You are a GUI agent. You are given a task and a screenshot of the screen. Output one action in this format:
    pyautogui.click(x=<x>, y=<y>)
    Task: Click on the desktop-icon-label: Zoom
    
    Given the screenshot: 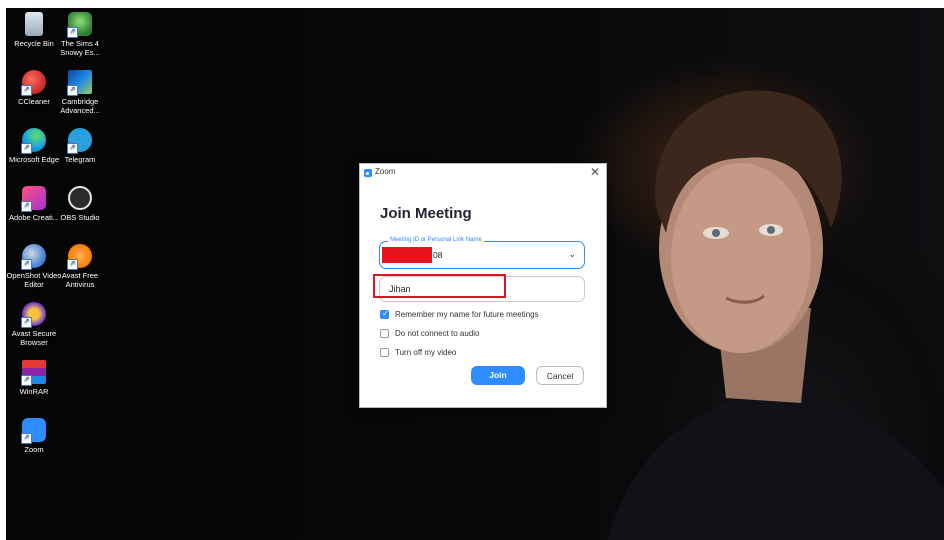 What is the action you would take?
    pyautogui.click(x=34, y=449)
    